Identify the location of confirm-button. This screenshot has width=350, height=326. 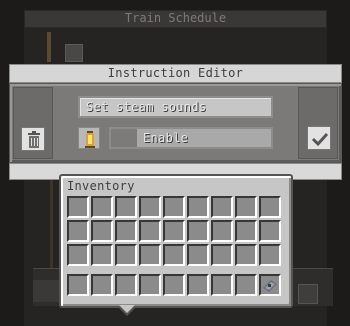
(319, 138).